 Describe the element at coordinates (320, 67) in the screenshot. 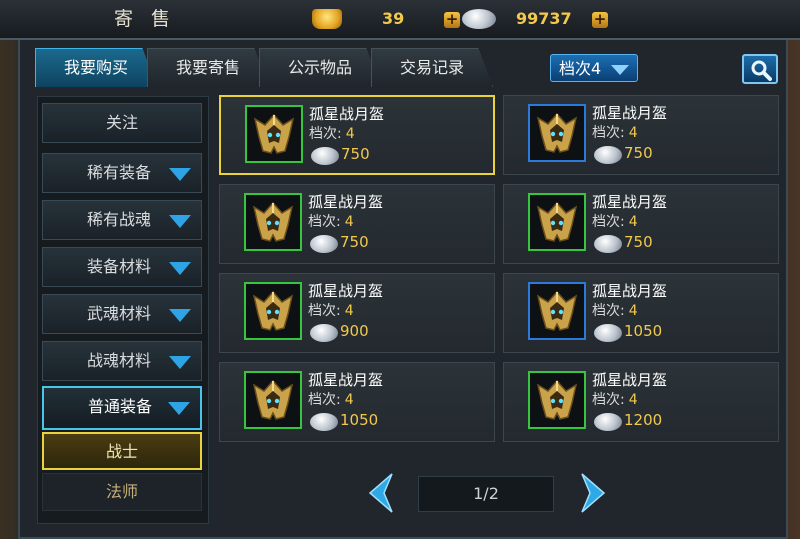

I see `tab-public-items: 公示物品` at that location.